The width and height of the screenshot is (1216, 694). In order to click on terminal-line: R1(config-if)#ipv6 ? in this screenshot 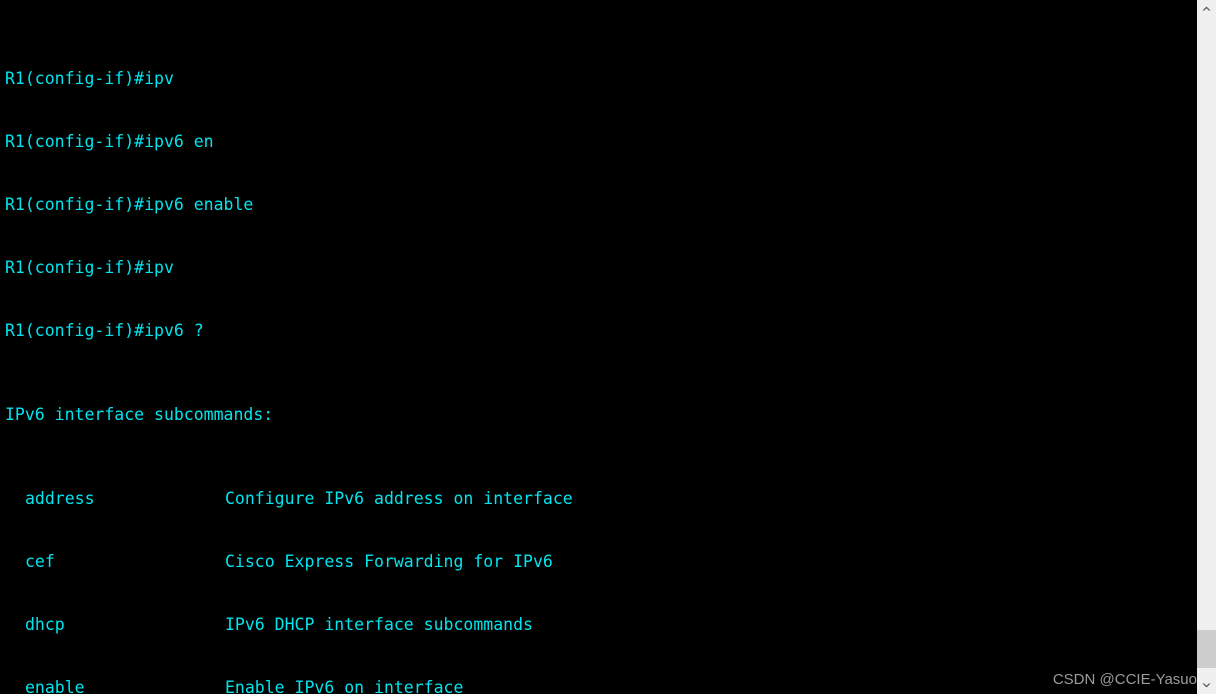, I will do `click(104, 330)`.